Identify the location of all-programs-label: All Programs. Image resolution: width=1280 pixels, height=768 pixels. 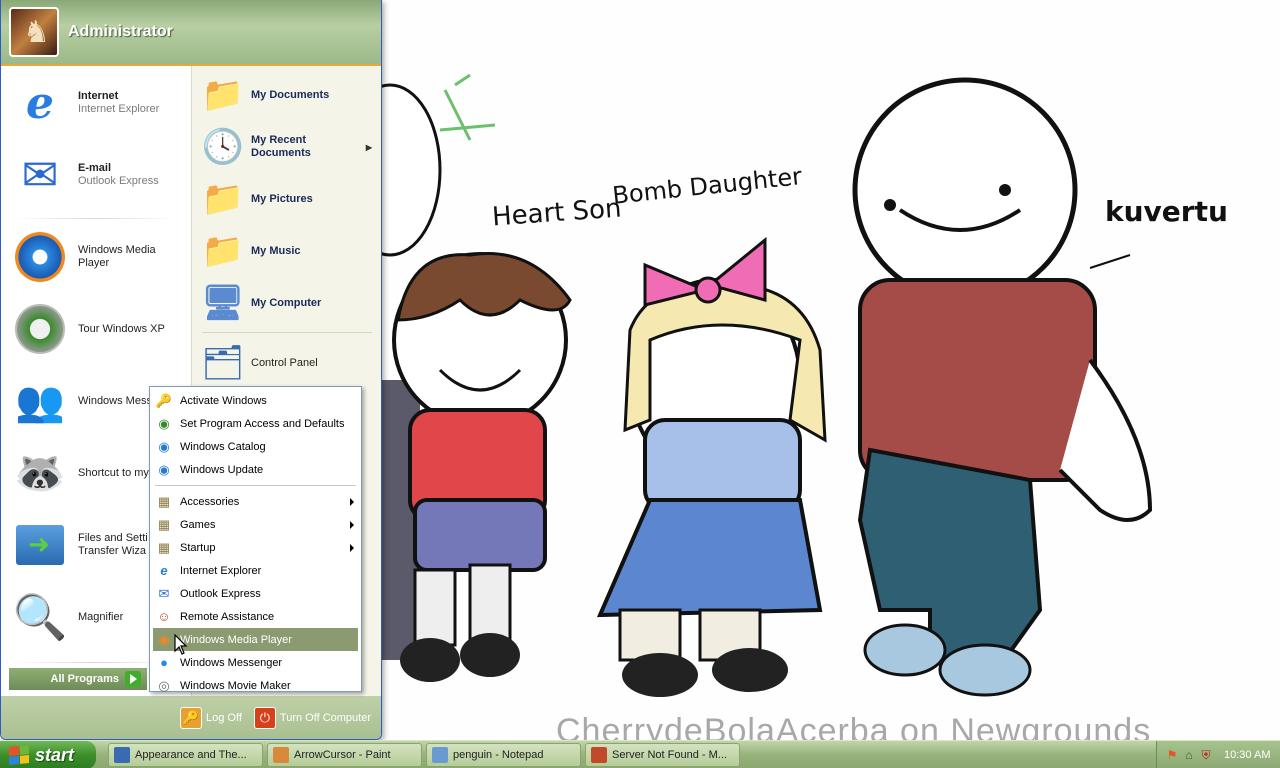
(84, 679).